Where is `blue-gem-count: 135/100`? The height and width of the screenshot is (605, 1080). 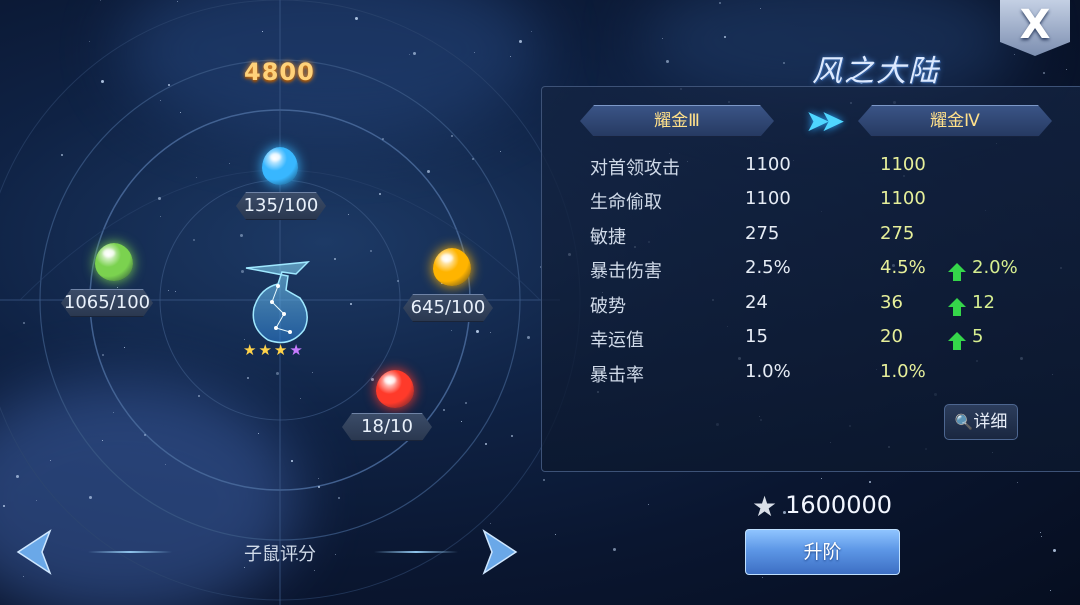 blue-gem-count: 135/100 is located at coordinates (281, 206).